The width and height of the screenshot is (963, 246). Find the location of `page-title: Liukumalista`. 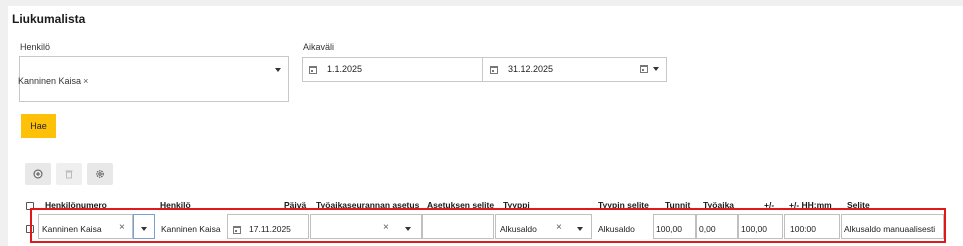

page-title: Liukumalista is located at coordinates (49, 19).